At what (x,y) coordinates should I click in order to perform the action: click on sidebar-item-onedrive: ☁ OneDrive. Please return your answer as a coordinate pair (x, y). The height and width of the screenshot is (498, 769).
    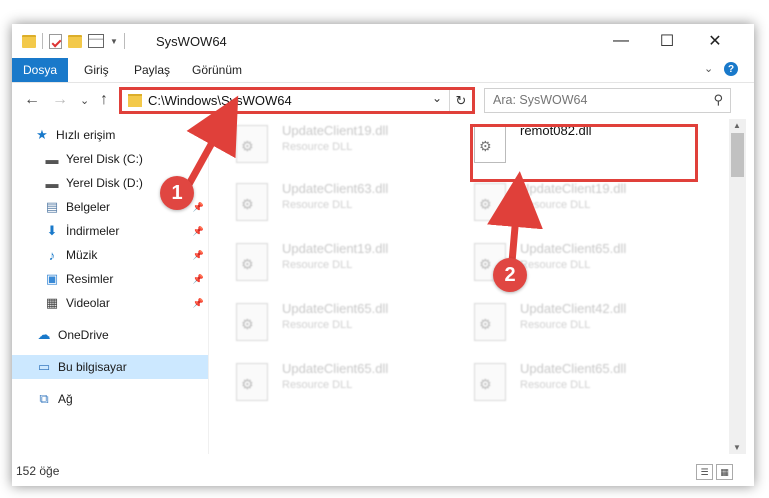
    Looking at the image, I should click on (110, 335).